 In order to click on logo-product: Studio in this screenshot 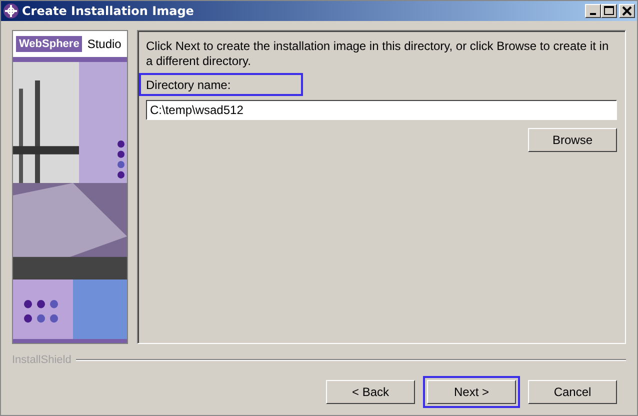, I will do `click(104, 44)`.